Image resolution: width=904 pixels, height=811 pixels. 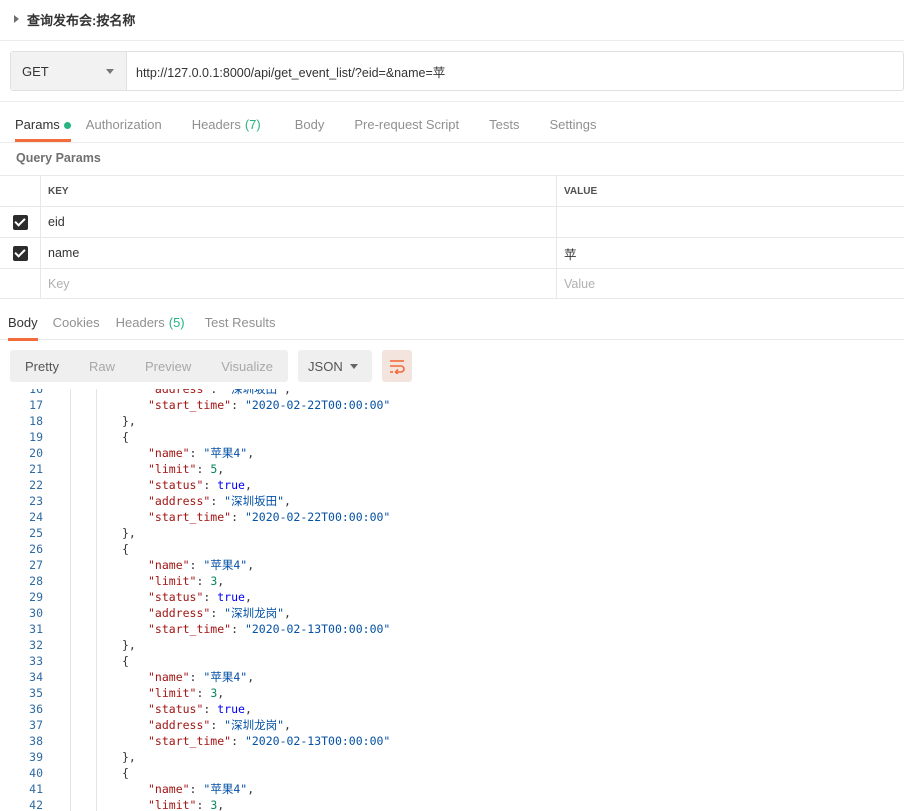 I want to click on code-line: 27 "name": "苹果4",, so click(x=452, y=565).